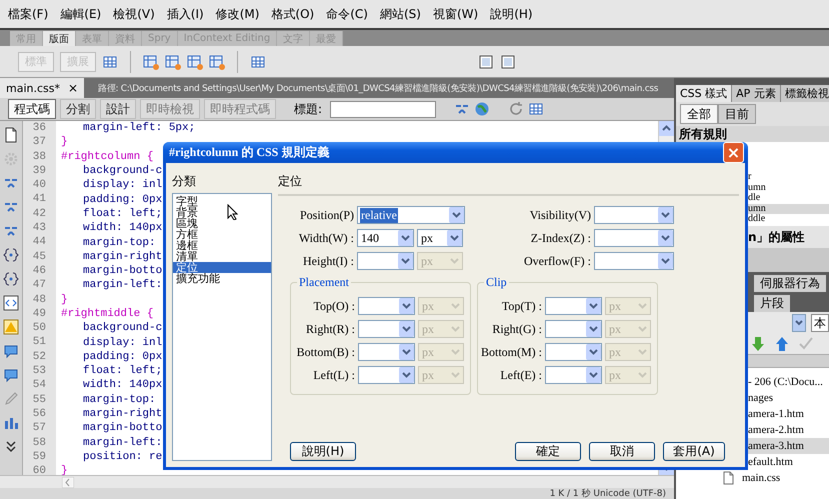  Describe the element at coordinates (42, 88) in the screenshot. I see `document-tab: main.css* ×` at that location.